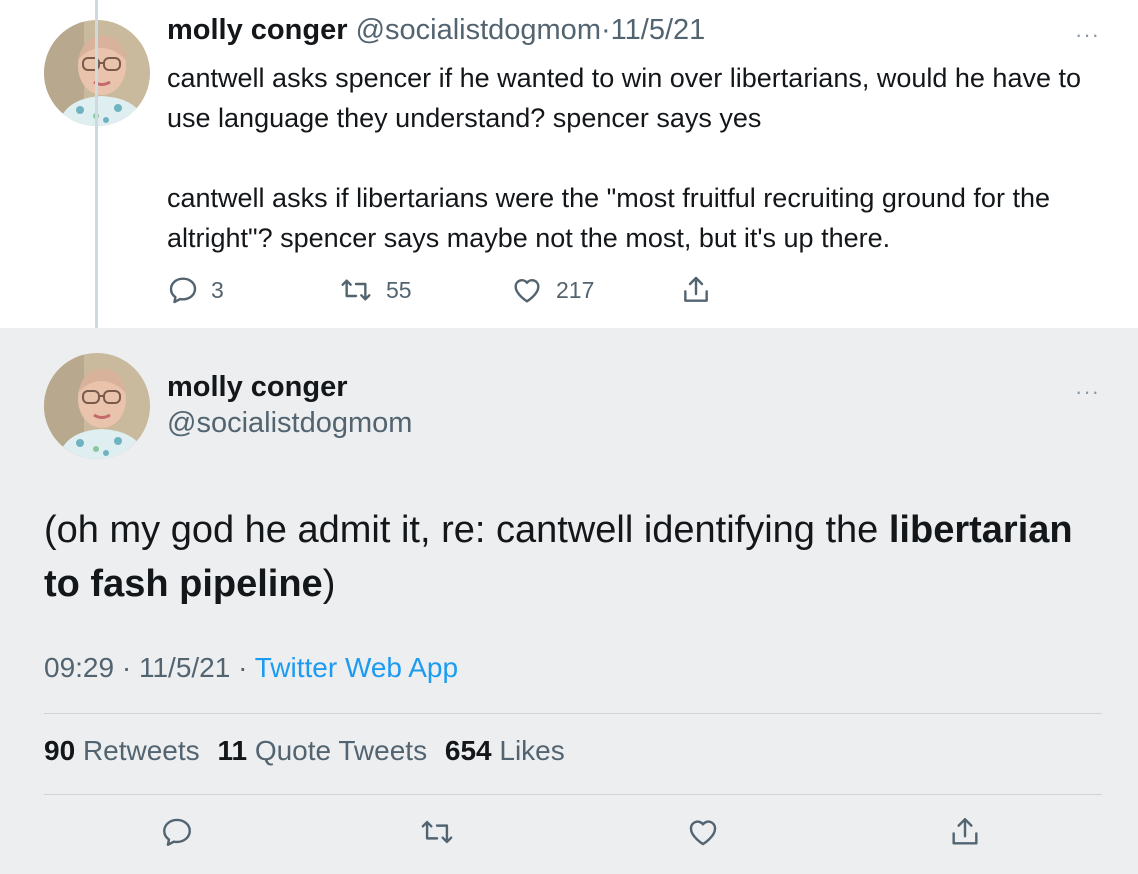  I want to click on tweet-time: 09:29, so click(79, 667).